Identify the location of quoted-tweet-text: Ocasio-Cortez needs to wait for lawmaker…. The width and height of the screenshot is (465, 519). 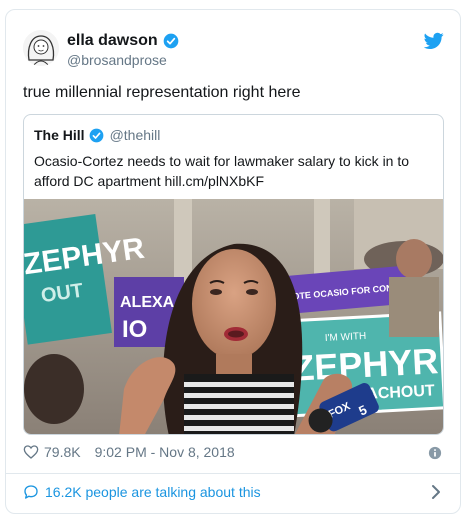
(222, 171).